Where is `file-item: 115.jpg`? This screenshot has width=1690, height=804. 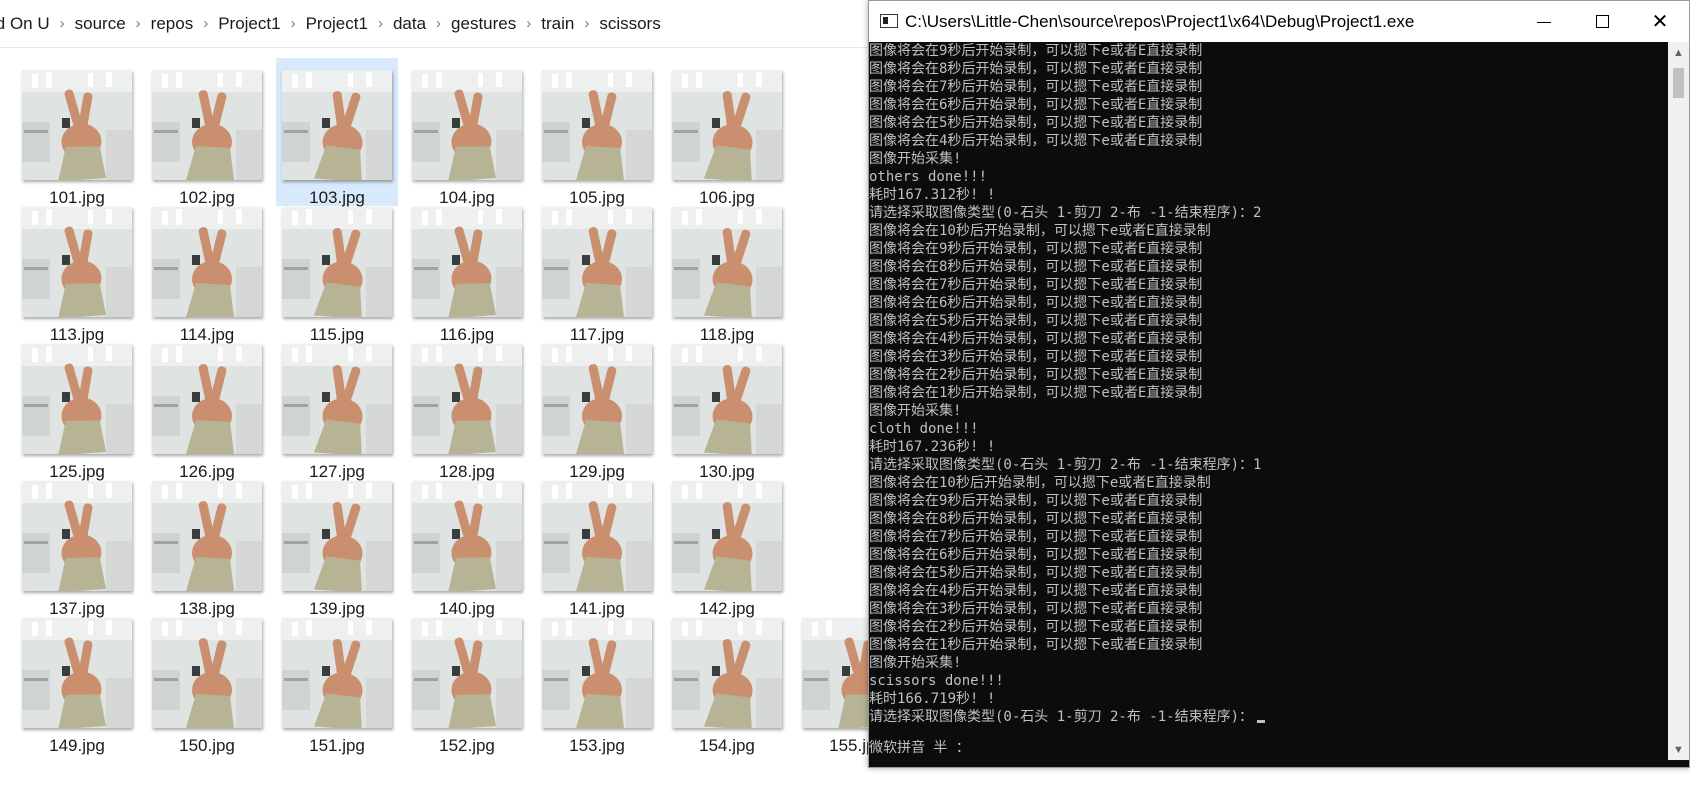
file-item: 115.jpg is located at coordinates (326, 269).